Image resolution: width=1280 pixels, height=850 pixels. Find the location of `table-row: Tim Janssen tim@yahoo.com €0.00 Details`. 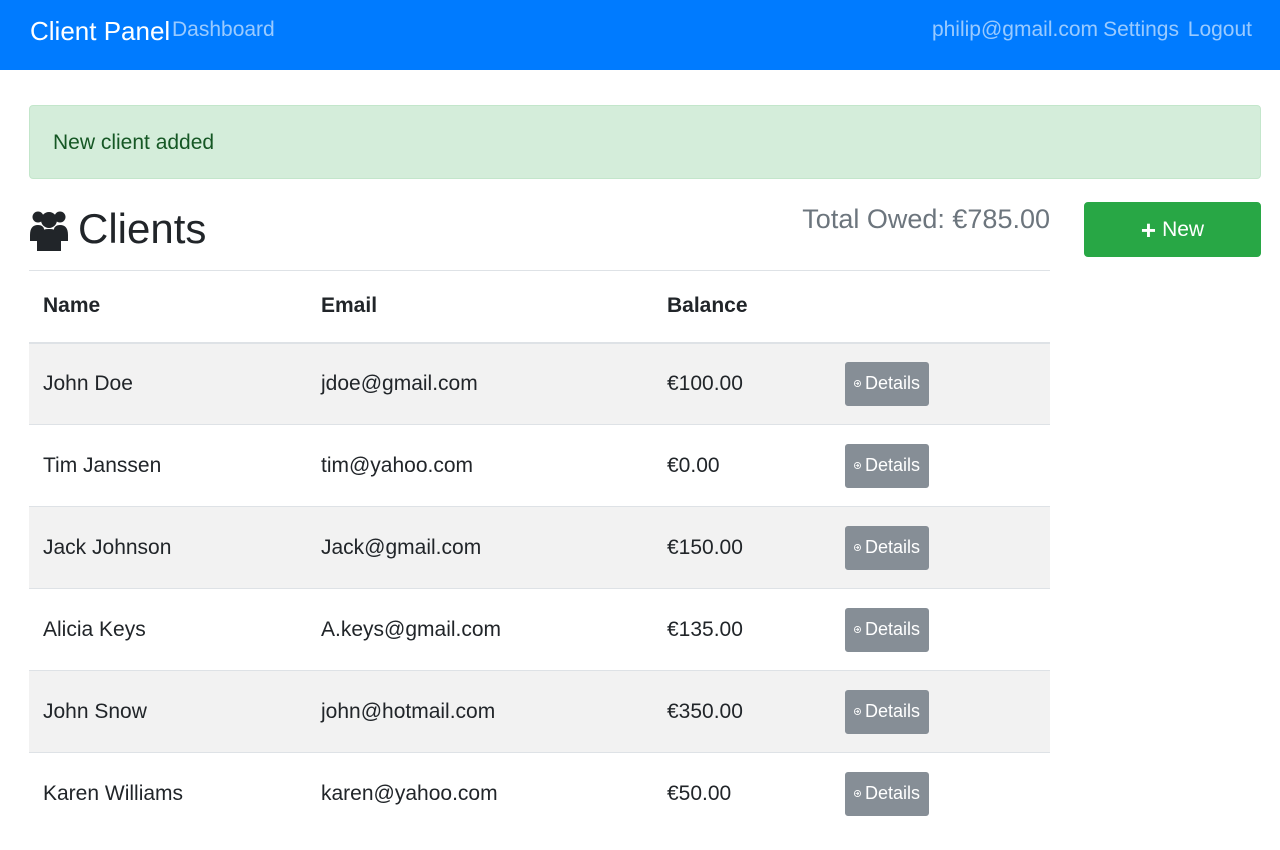

table-row: Tim Janssen tim@yahoo.com €0.00 Details is located at coordinates (539, 465).